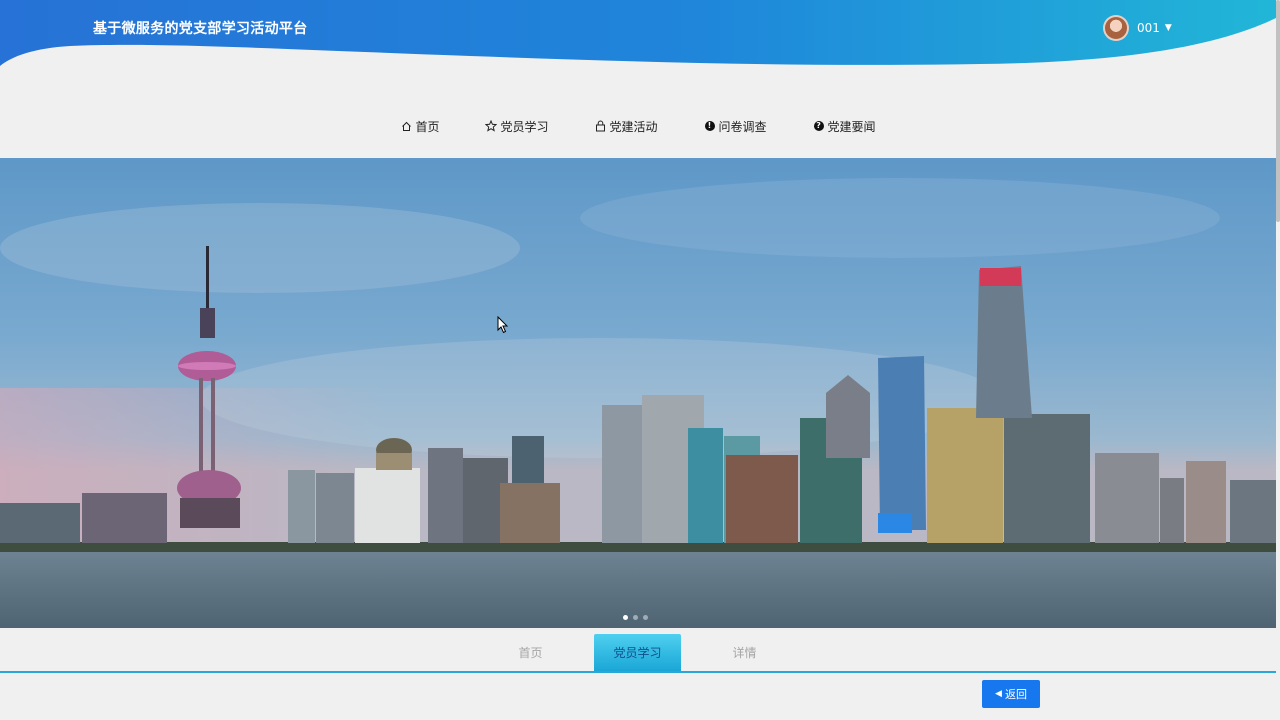 The image size is (1280, 720). What do you see at coordinates (638, 33) in the screenshot?
I see `header-wave` at bounding box center [638, 33].